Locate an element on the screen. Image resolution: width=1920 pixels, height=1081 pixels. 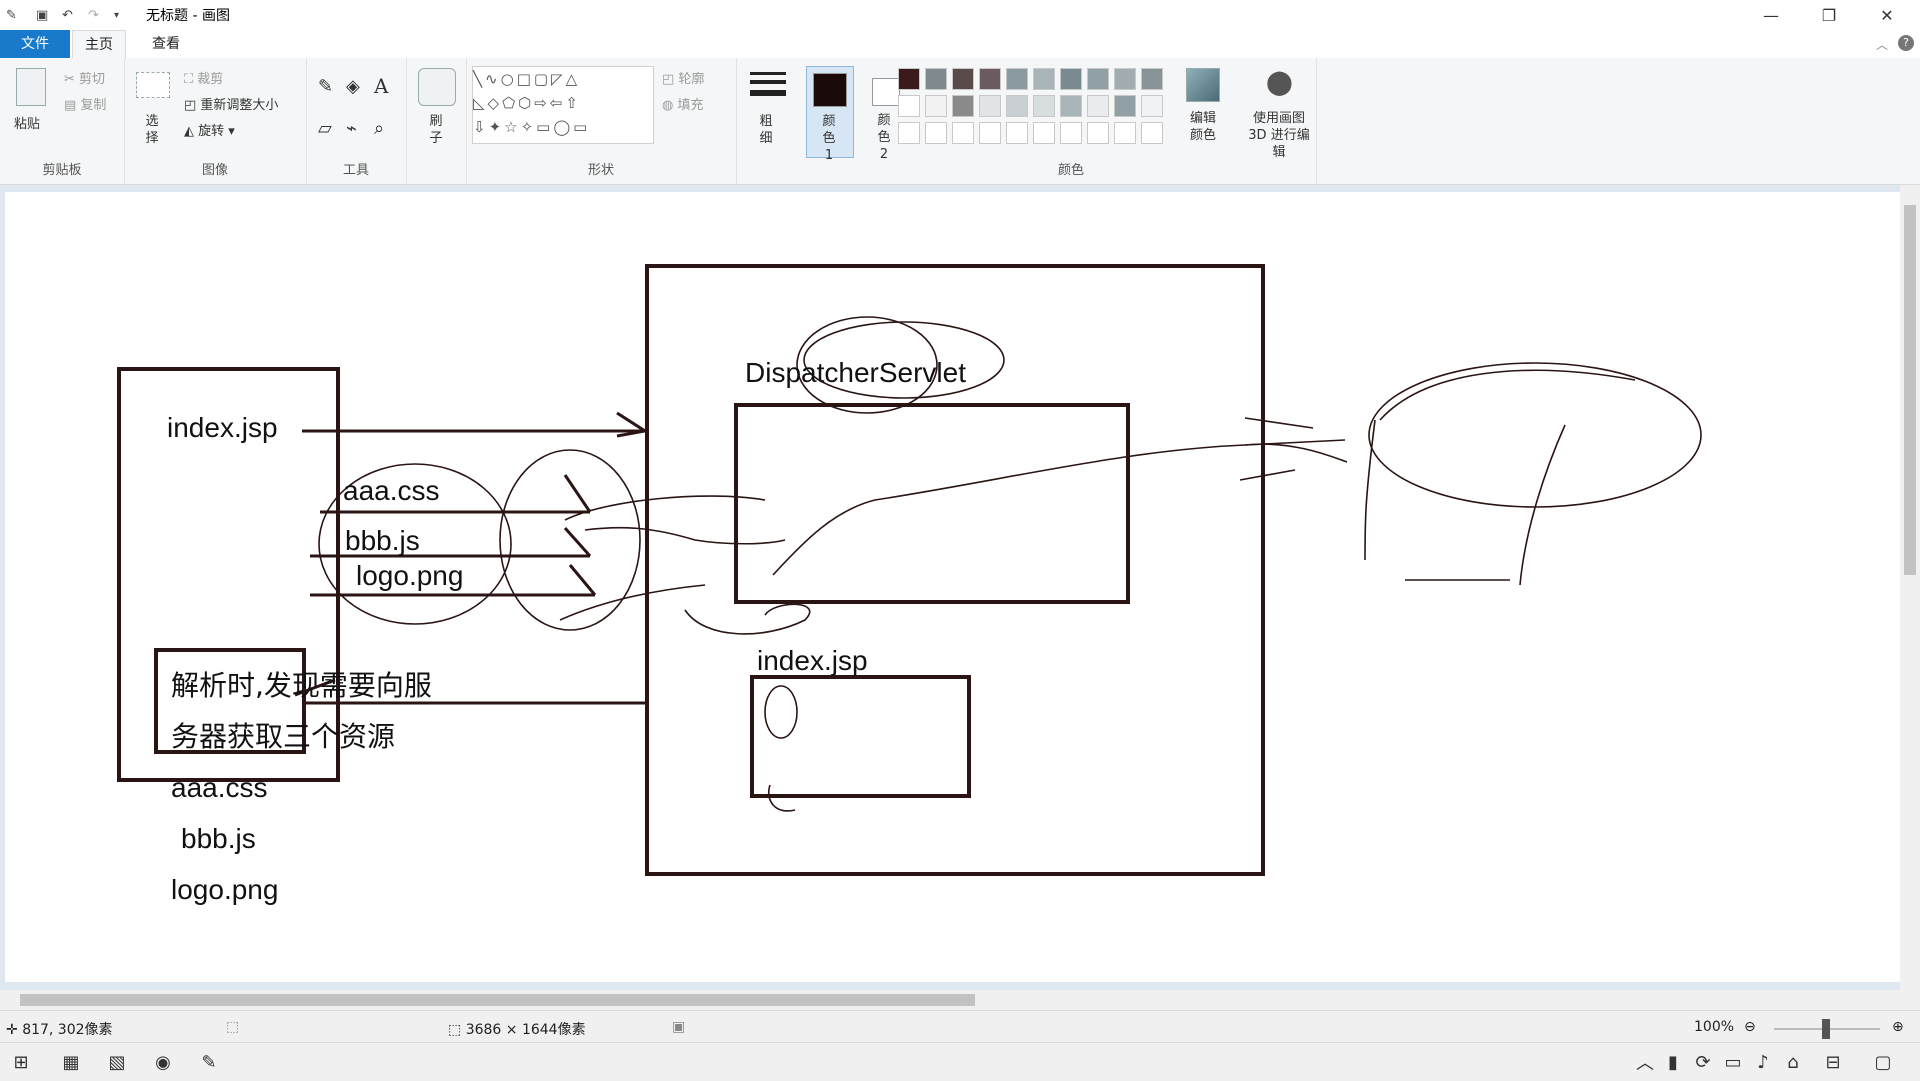
paint3d-button: 使用画图 3D 进行编辑 is located at coordinates (1279, 135).